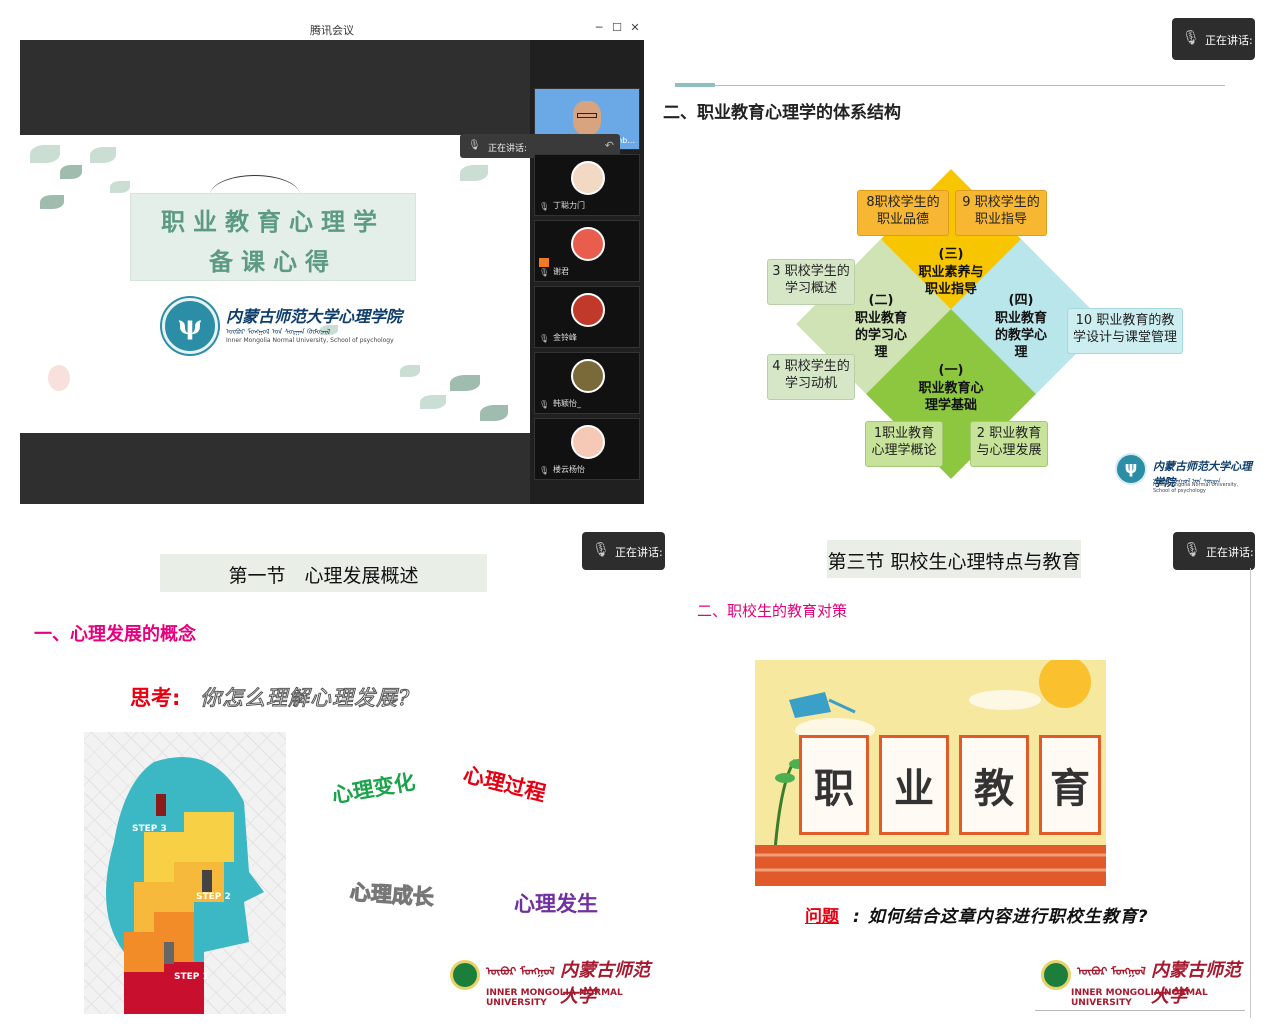 This screenshot has height=1033, width=1271. Describe the element at coordinates (994, 789) in the screenshot. I see `poster-char: 教` at that location.